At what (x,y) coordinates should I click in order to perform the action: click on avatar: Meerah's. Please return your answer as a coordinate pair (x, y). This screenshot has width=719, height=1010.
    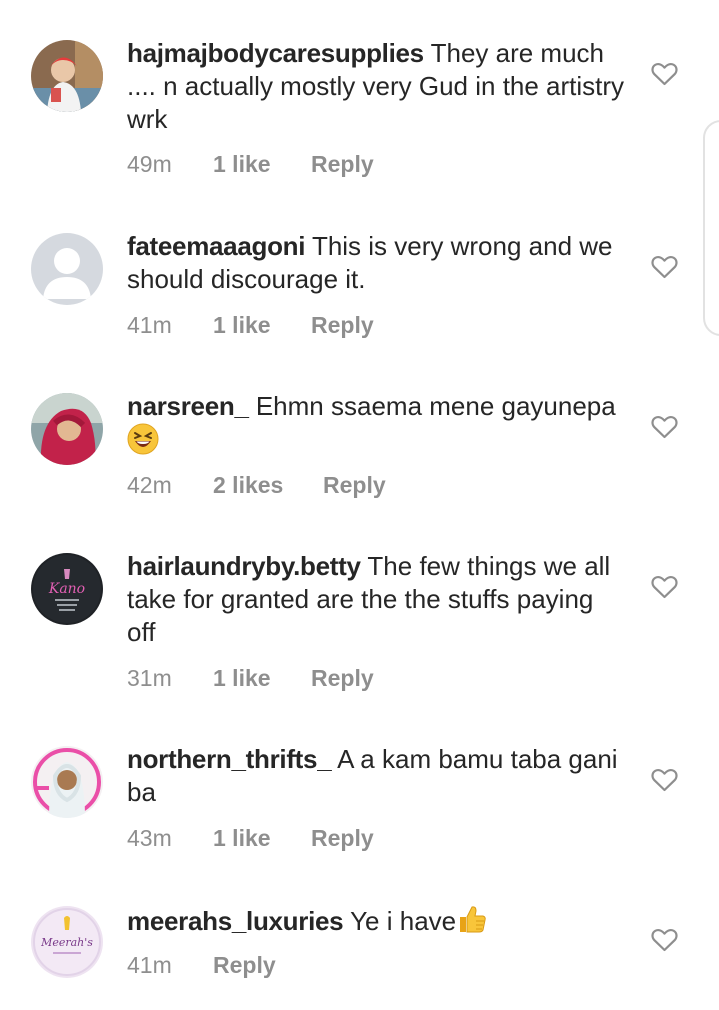
    Looking at the image, I should click on (67, 942).